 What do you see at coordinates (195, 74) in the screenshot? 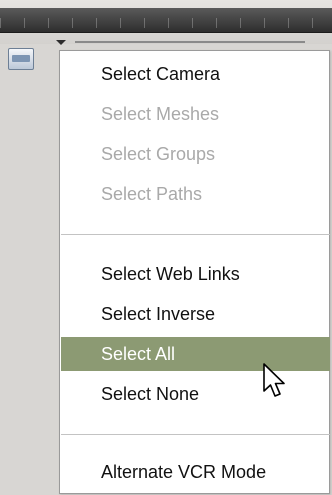
I see `menu-item-select-camera: Select Camera` at bounding box center [195, 74].